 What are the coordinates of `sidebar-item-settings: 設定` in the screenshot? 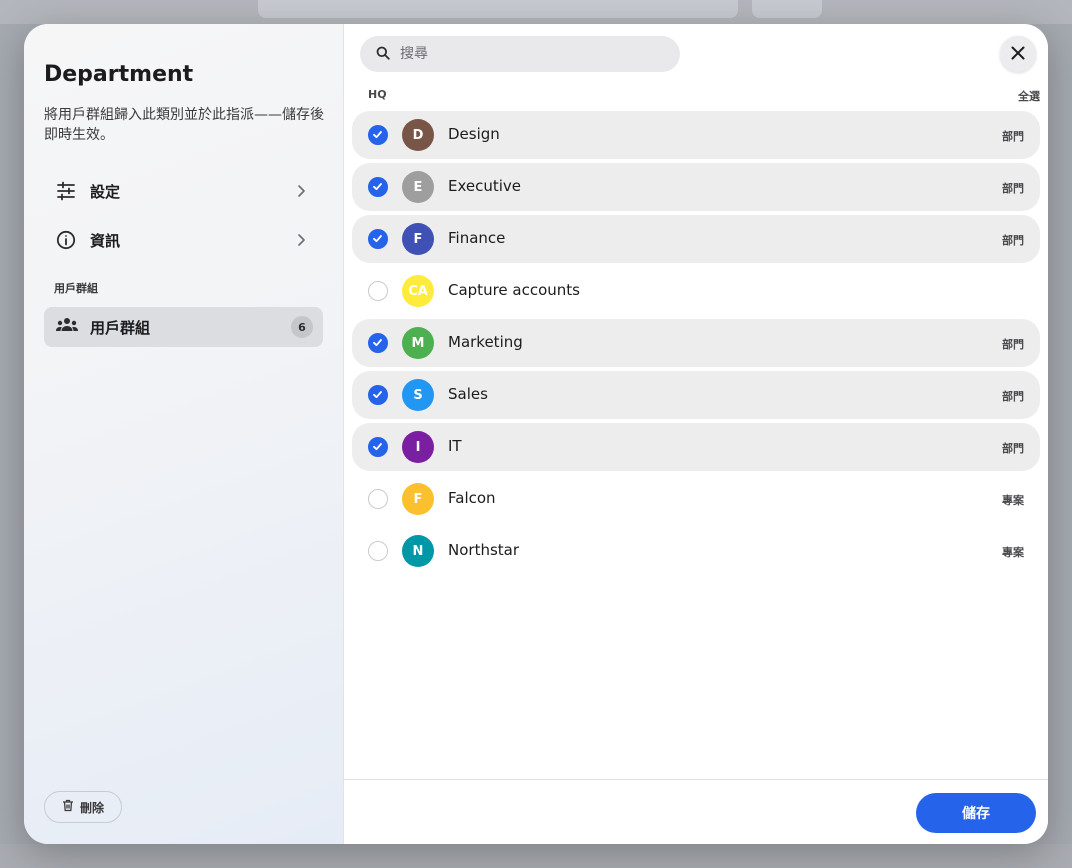 It's located at (183, 191).